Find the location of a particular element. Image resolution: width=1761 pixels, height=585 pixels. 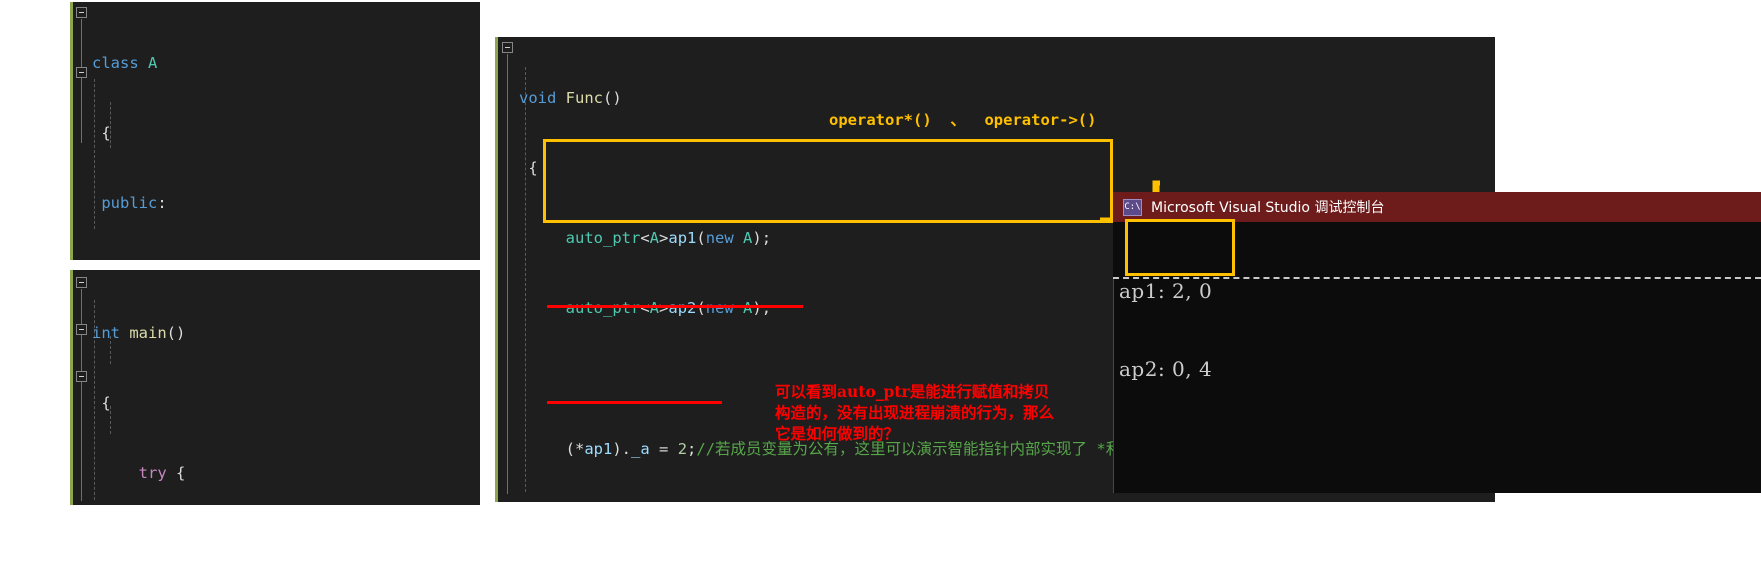

scope-guide-main is located at coordinates (81, 395).